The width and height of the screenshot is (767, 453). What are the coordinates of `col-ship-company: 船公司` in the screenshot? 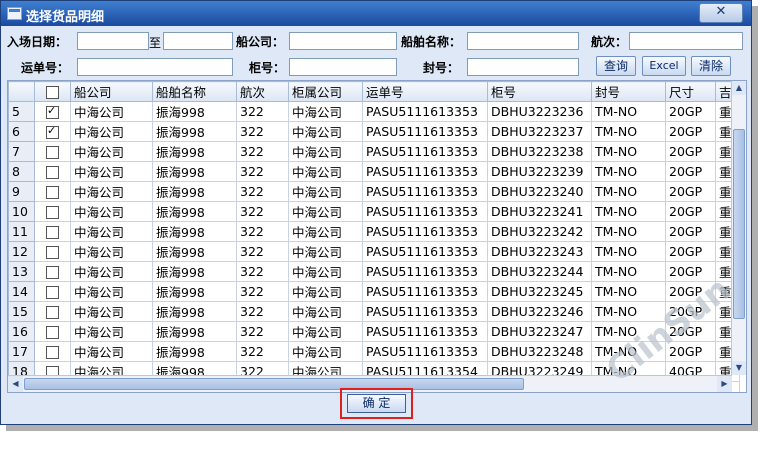 It's located at (111, 91).